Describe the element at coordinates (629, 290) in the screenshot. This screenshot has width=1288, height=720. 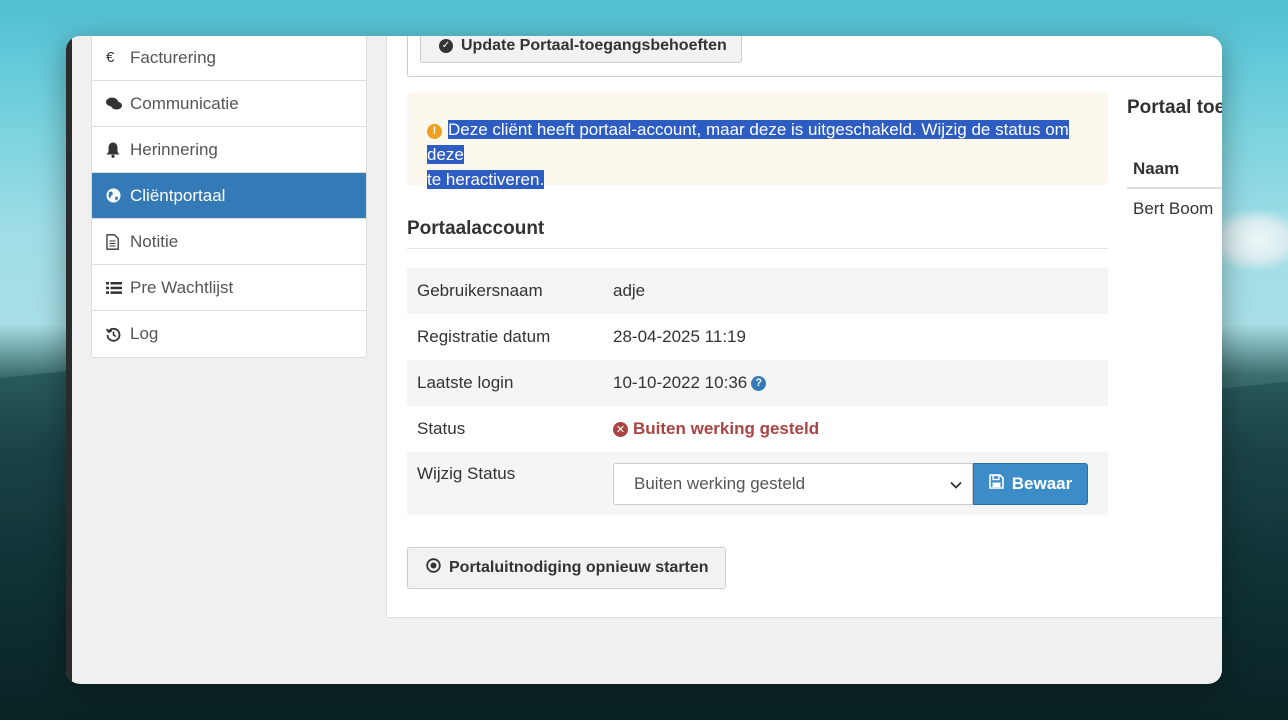
I see `username-value: adje` at that location.